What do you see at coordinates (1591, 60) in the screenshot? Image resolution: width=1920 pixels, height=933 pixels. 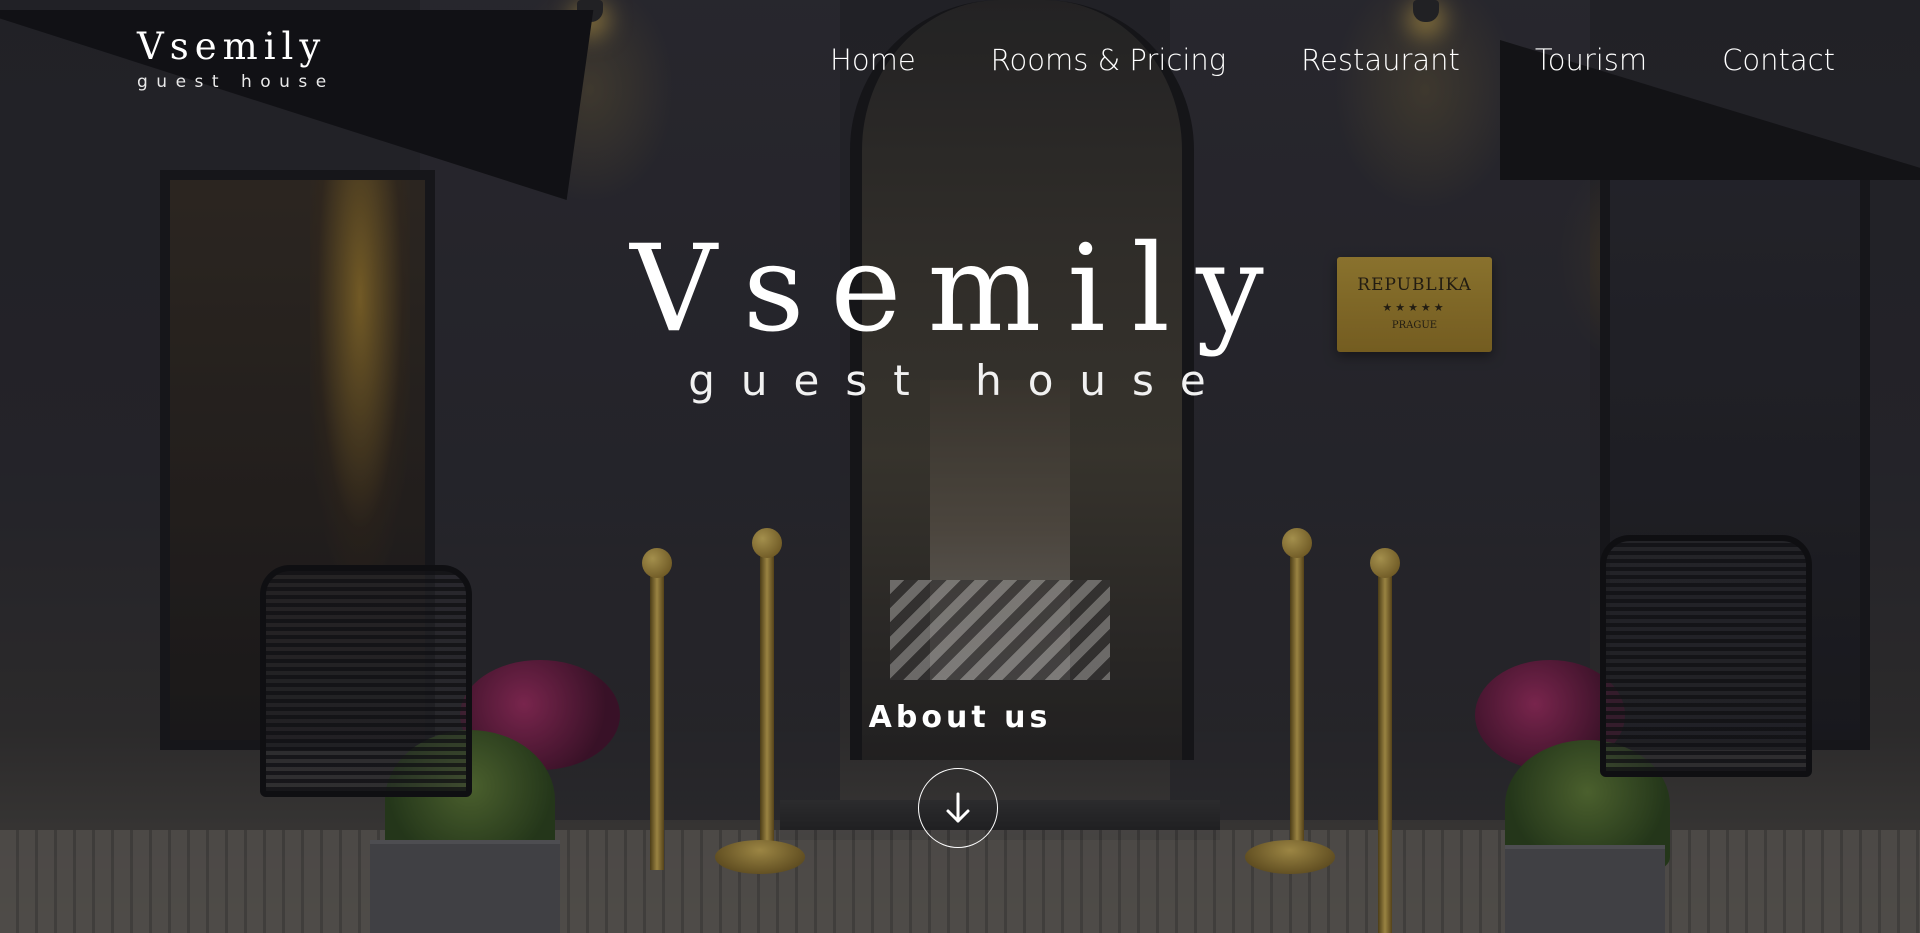 I see `nav-item-tourism: Tourism` at bounding box center [1591, 60].